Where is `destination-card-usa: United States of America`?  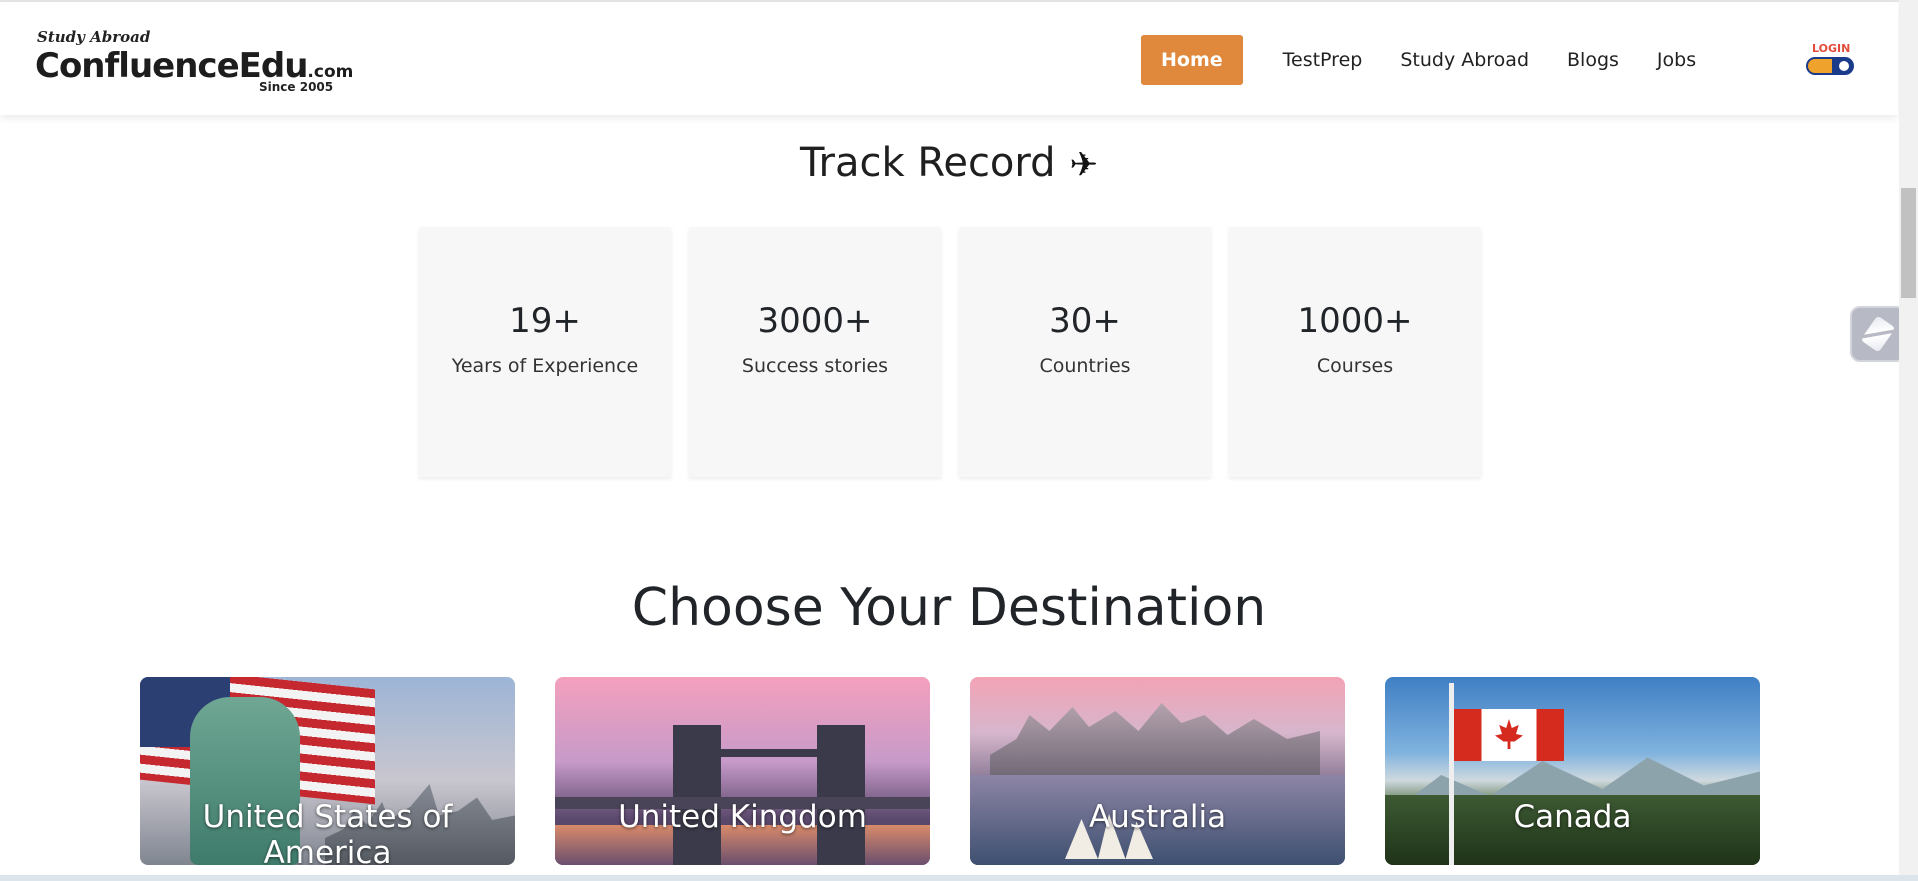 destination-card-usa: United States of America is located at coordinates (327, 771).